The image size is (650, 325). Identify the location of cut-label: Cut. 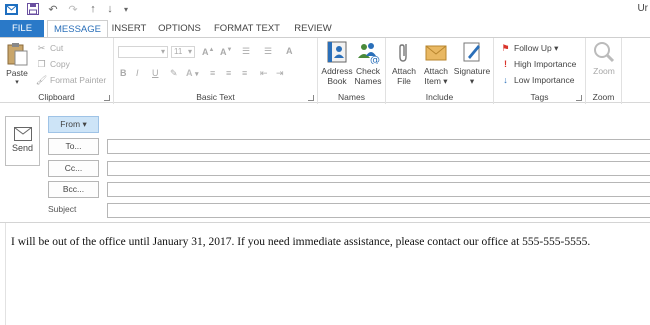
(57, 48).